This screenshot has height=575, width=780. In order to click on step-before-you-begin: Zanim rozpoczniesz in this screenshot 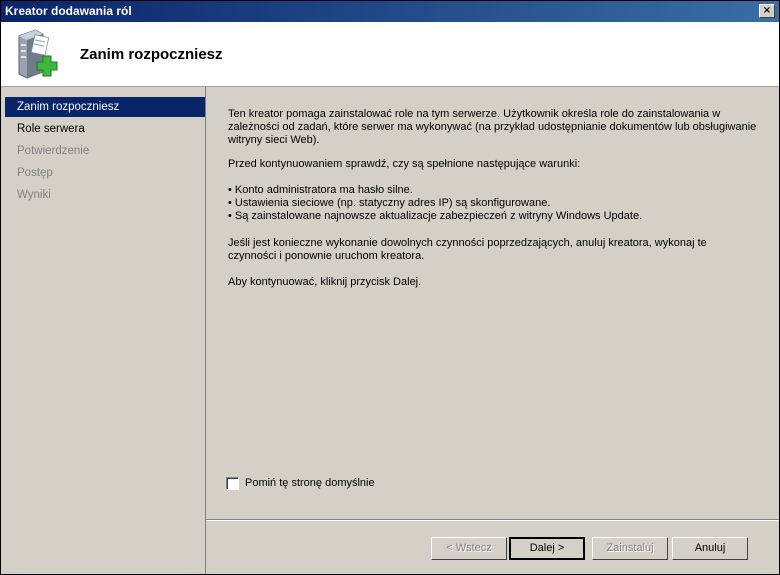, I will do `click(105, 107)`.